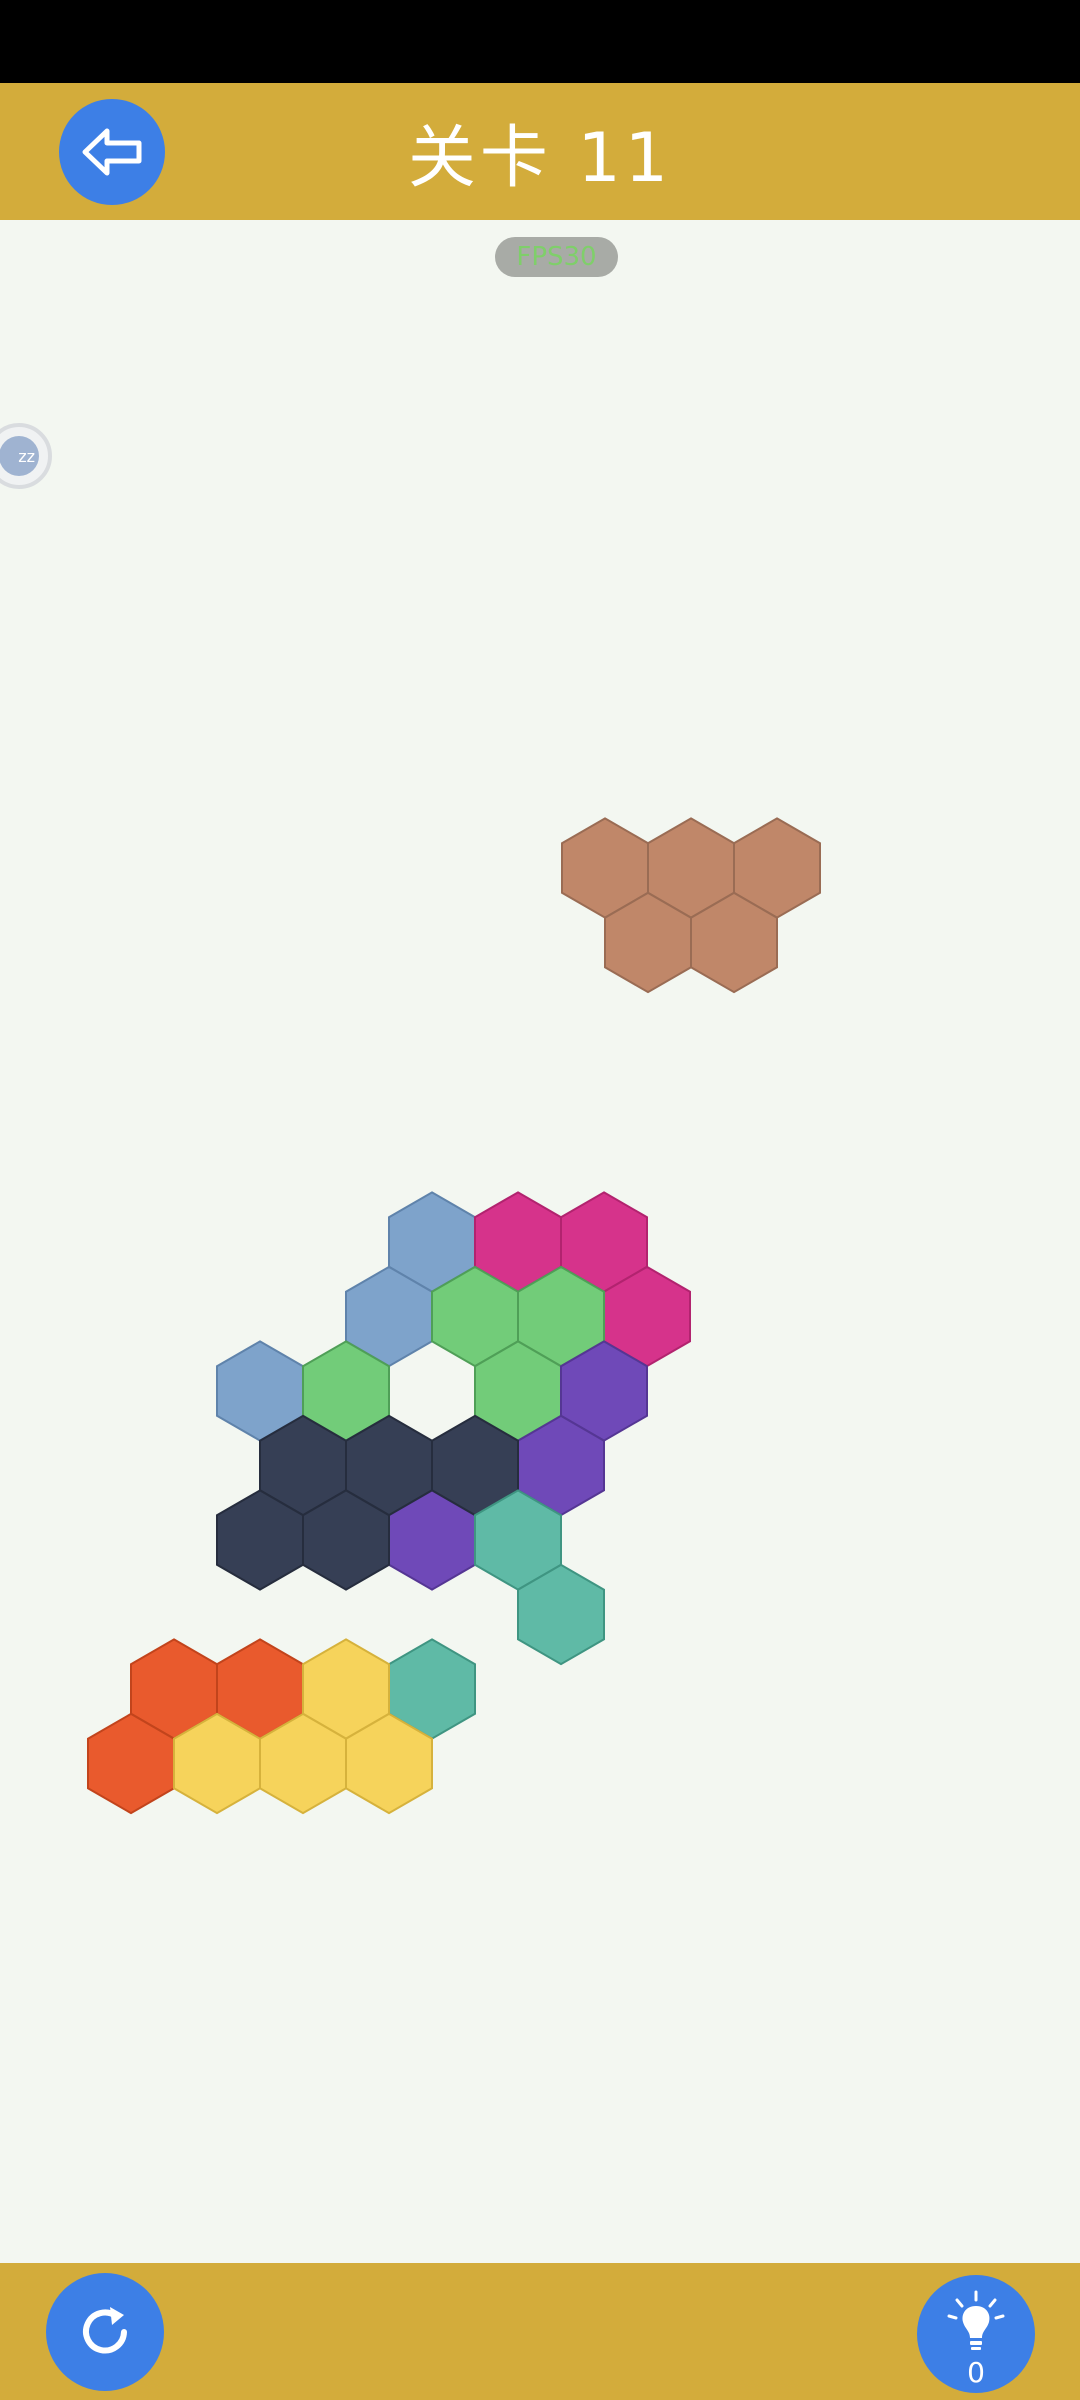 Image resolution: width=1080 pixels, height=2400 pixels. I want to click on restart-button, so click(105, 2332).